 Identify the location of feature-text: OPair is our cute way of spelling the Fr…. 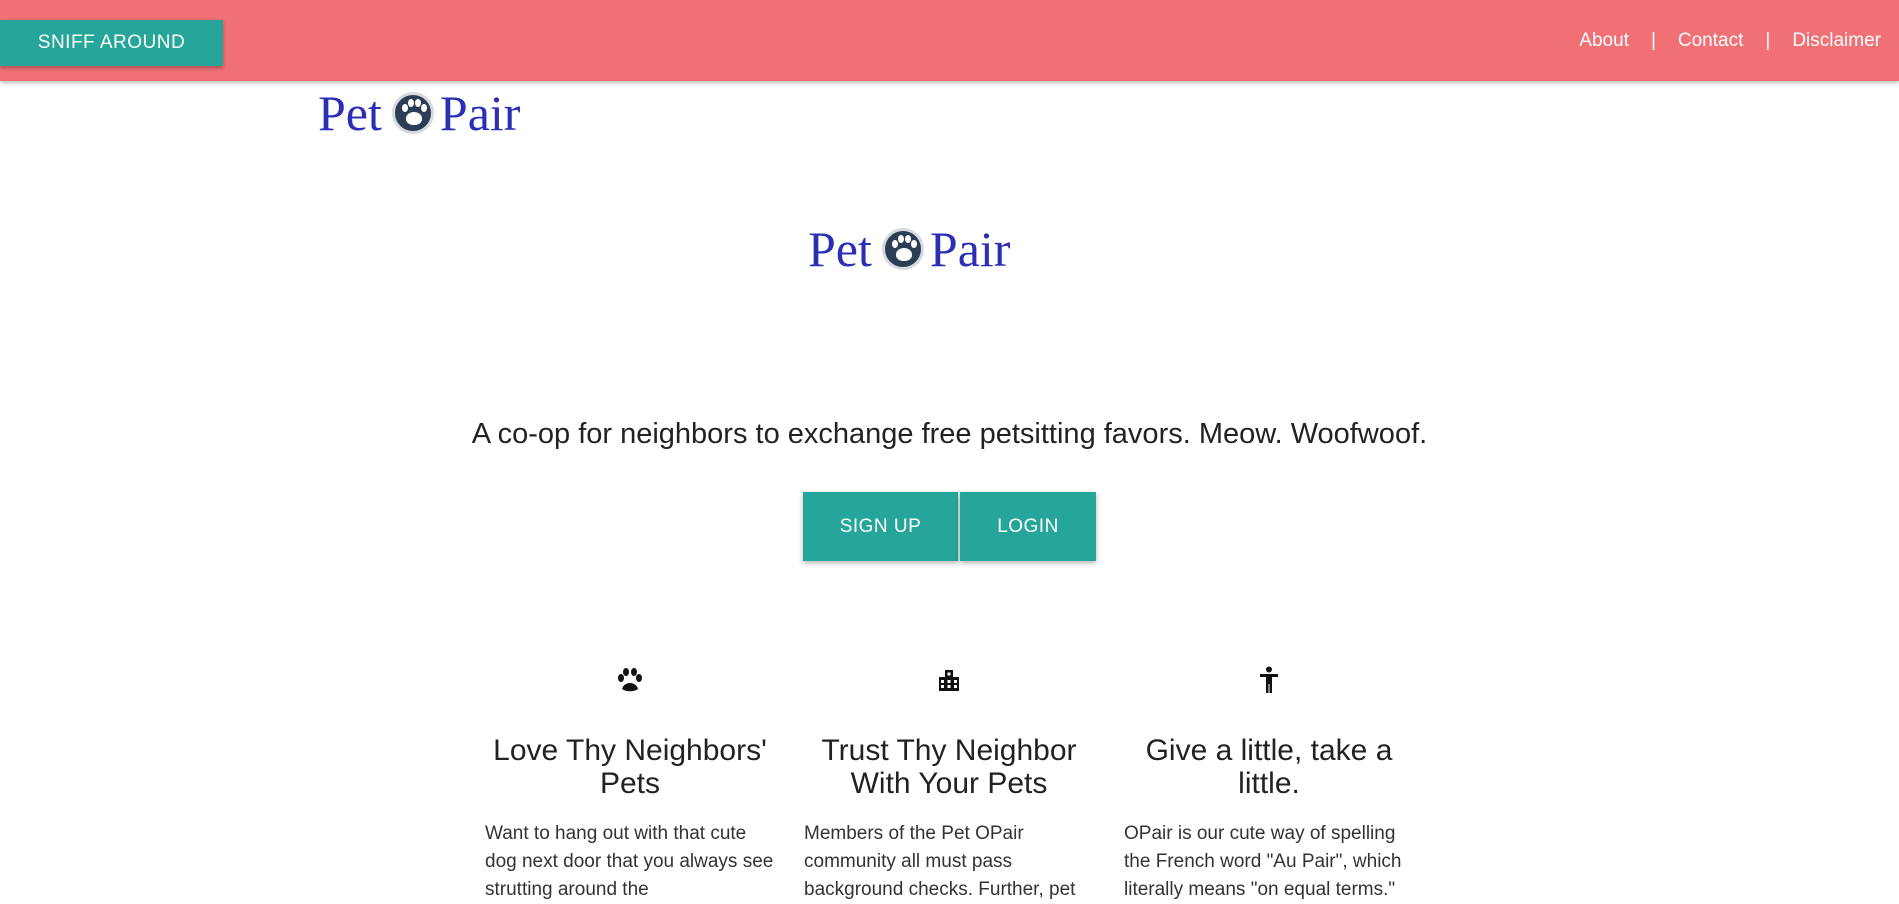
(1263, 861).